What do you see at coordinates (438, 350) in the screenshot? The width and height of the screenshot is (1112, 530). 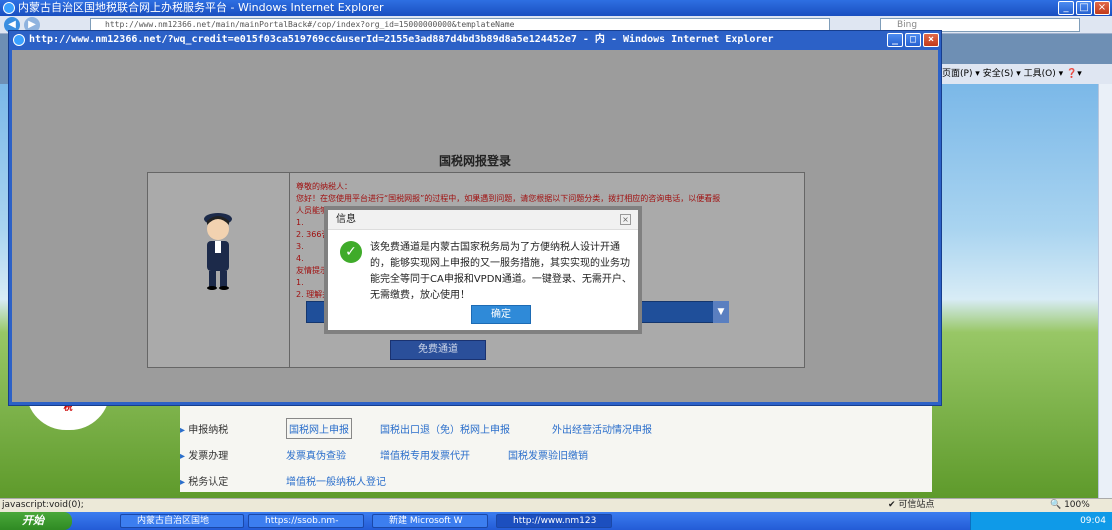 I see `free-channel-button: 免费通道` at bounding box center [438, 350].